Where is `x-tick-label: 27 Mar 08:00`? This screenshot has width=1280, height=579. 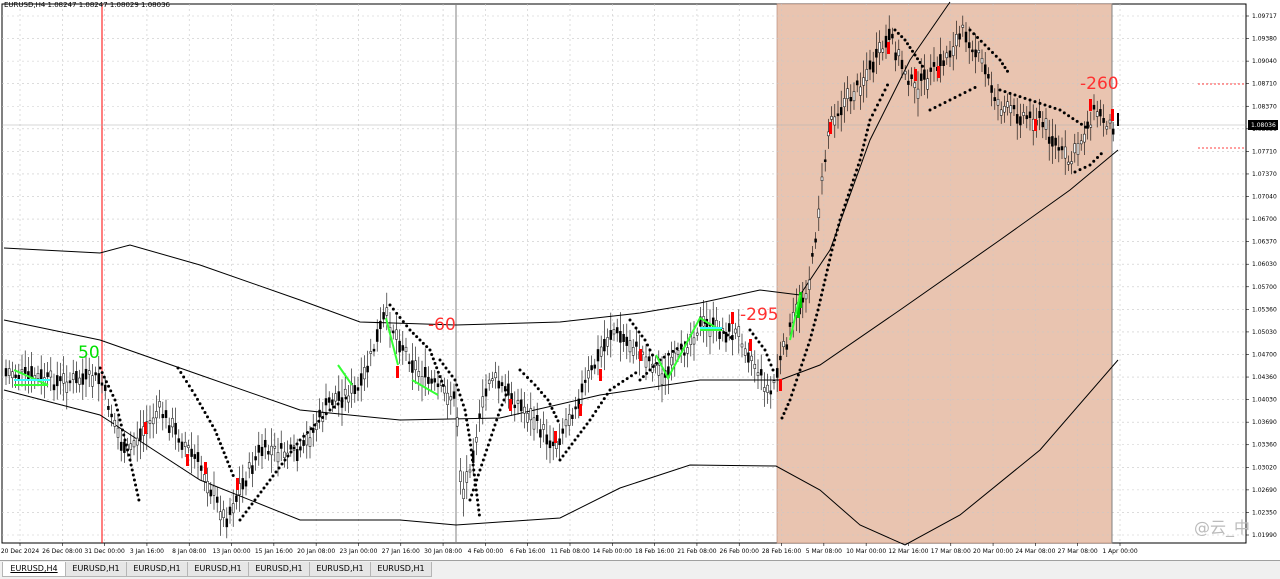
x-tick-label: 27 Mar 08:00 is located at coordinates (1078, 551).